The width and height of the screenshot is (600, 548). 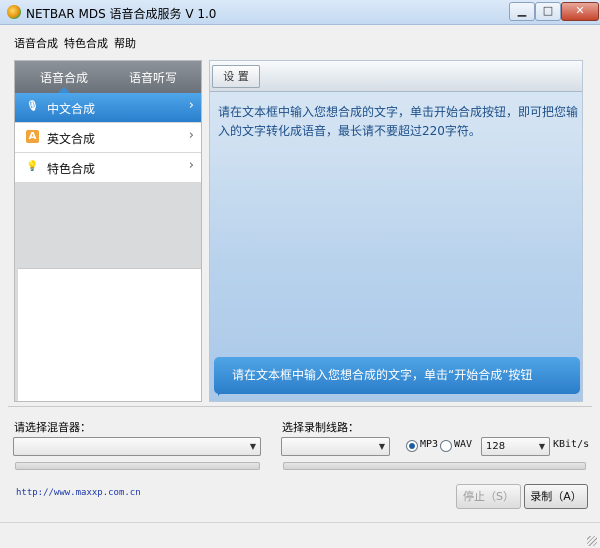 What do you see at coordinates (571, 444) in the screenshot?
I see `bitrate-unit: KBit/s` at bounding box center [571, 444].